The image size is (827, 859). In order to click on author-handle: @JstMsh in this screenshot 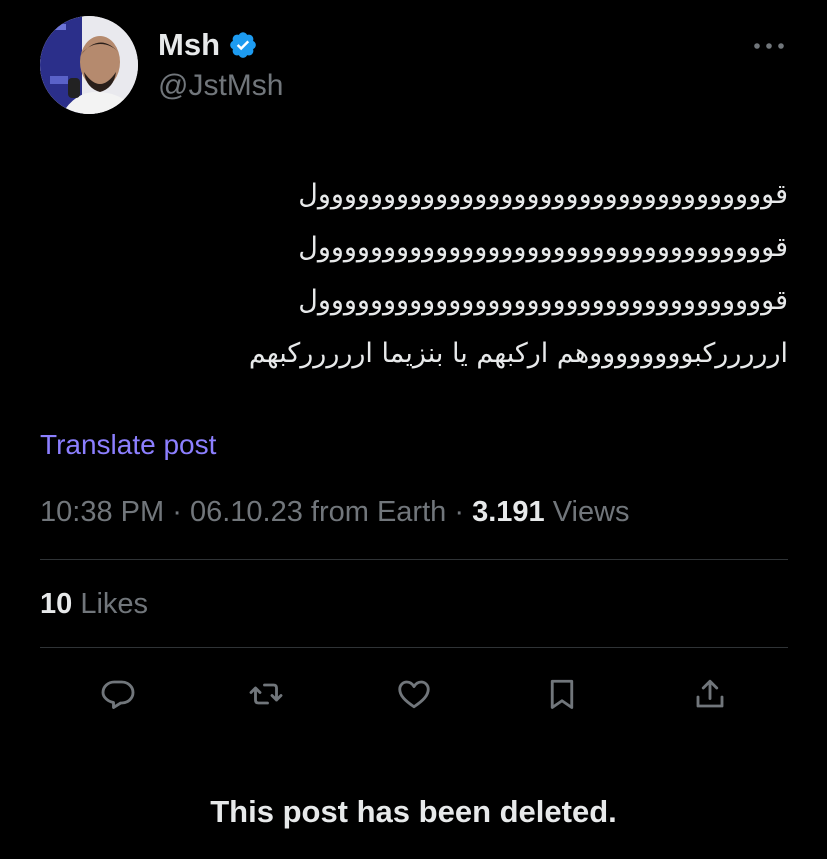, I will do `click(220, 86)`.